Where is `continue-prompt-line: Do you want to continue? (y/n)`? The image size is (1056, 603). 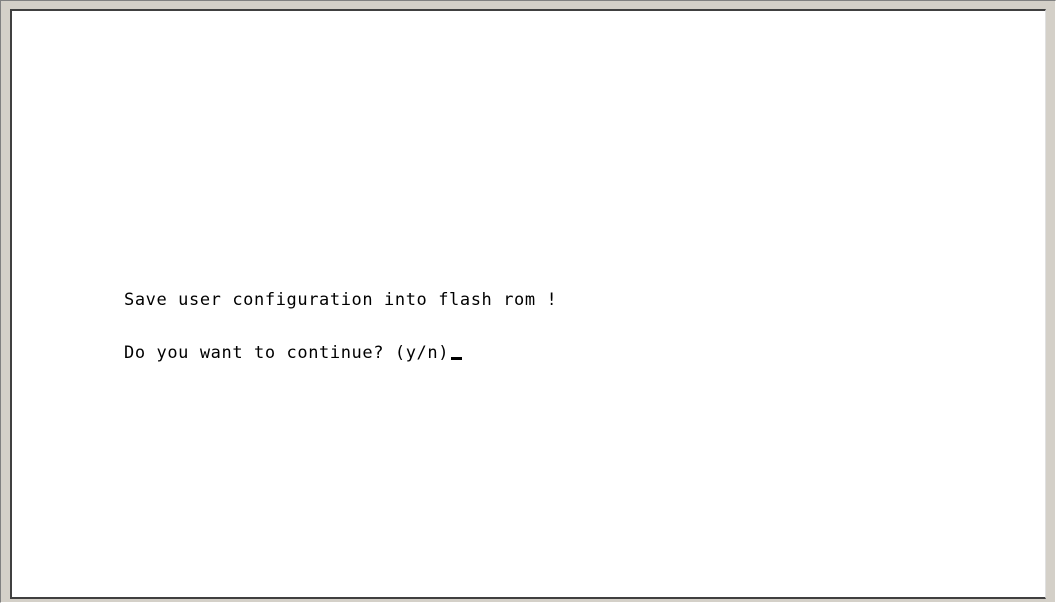 continue-prompt-line: Do you want to continue? (y/n) is located at coordinates (293, 353).